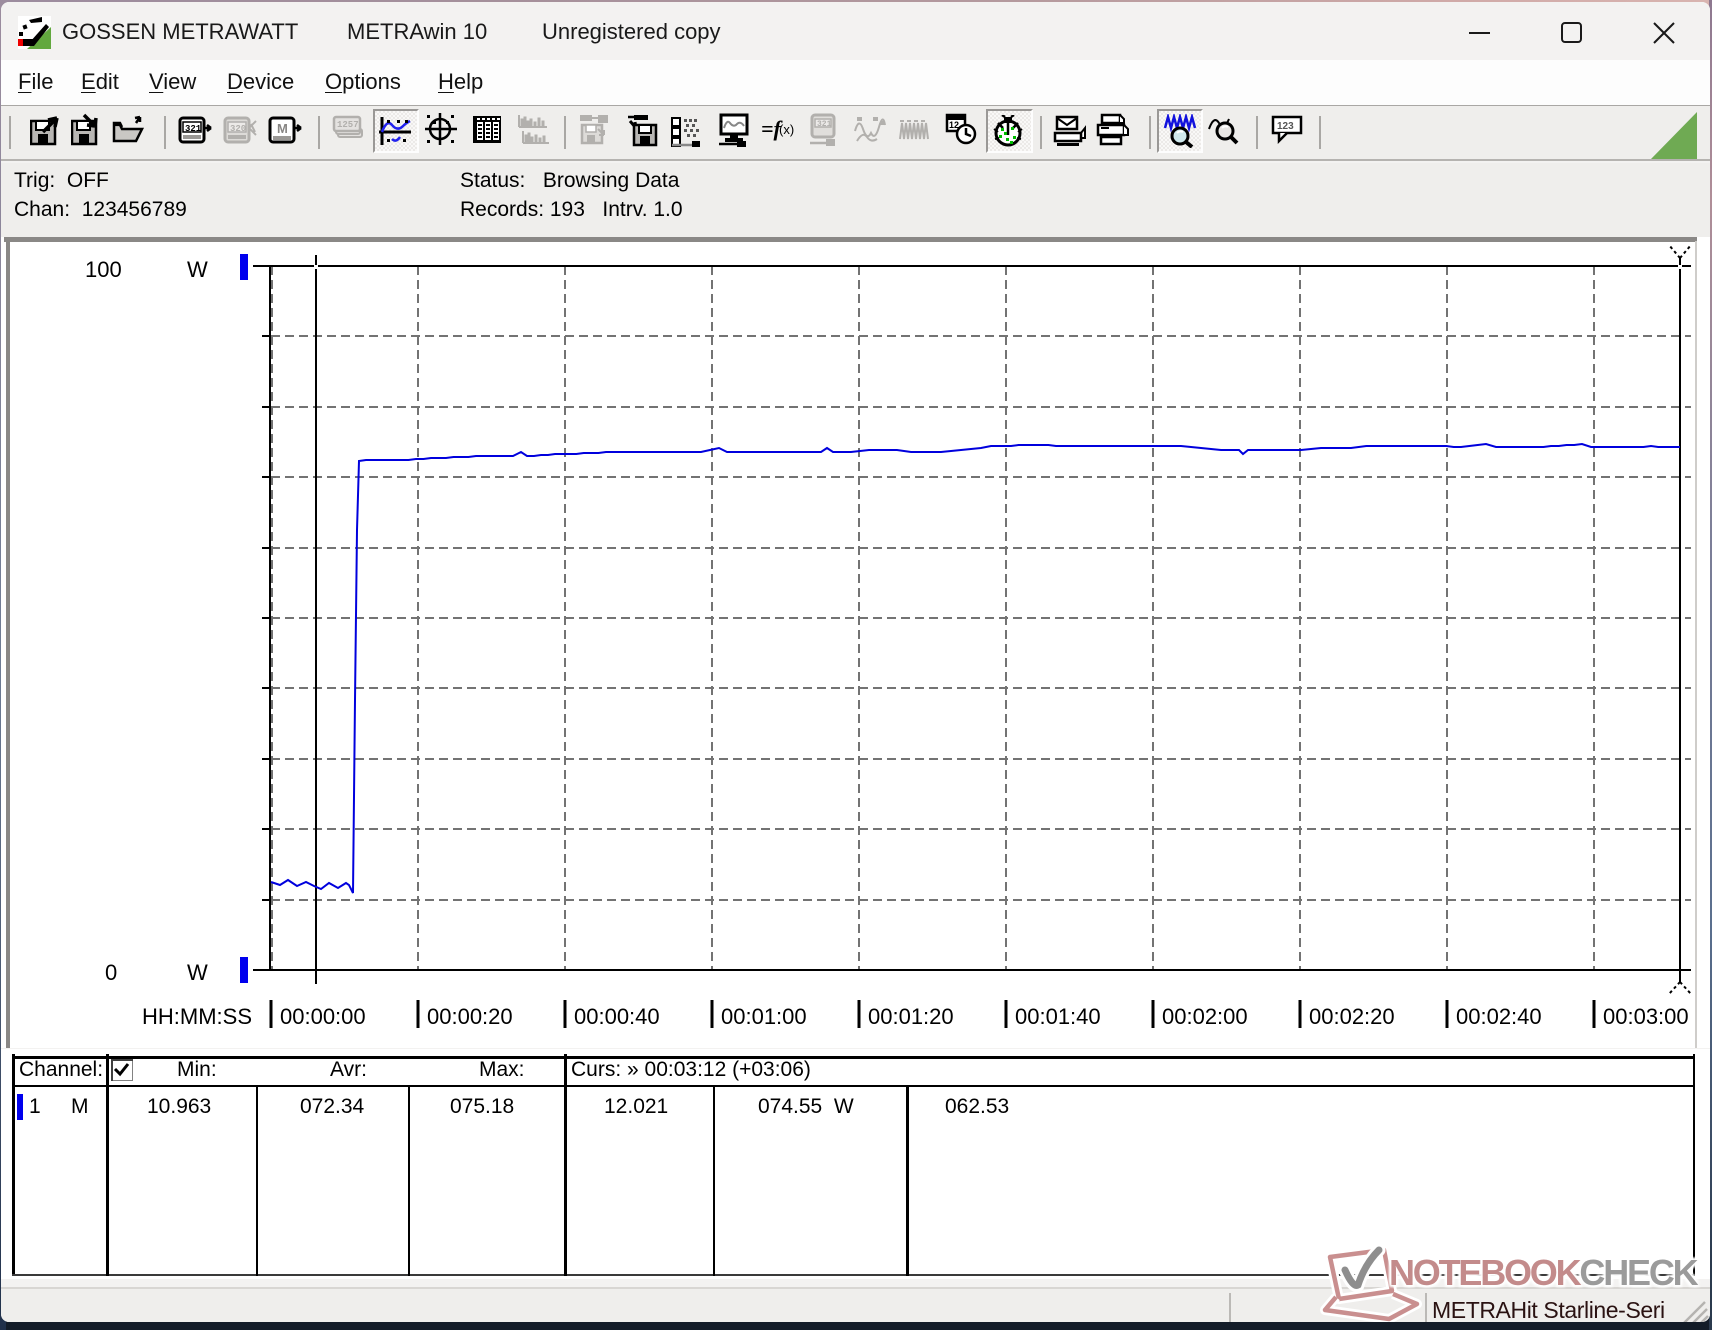 The width and height of the screenshot is (1712, 1330). I want to click on svg-text: 00:01:40, so click(1058, 1016).